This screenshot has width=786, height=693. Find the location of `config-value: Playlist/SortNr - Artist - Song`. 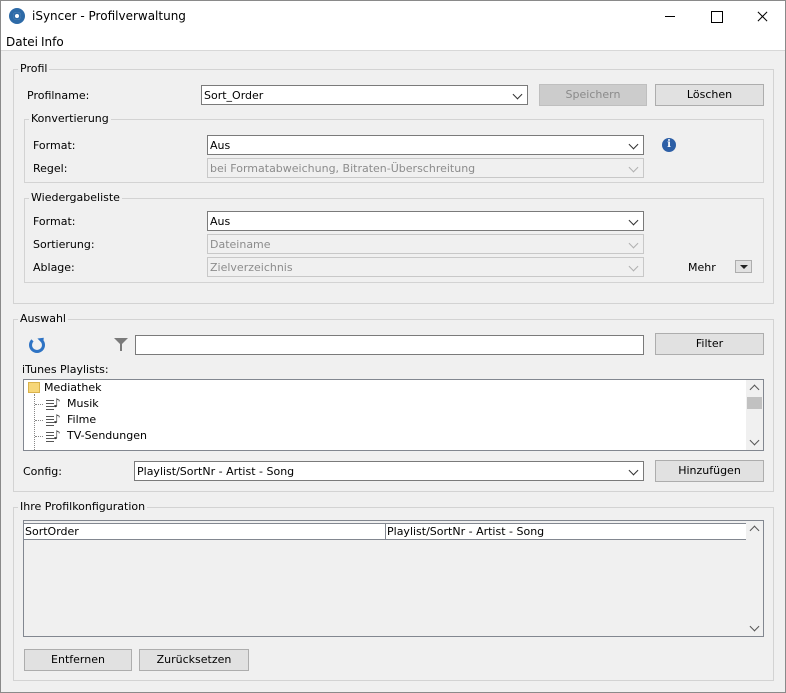

config-value: Playlist/SortNr - Artist - Song is located at coordinates (216, 471).